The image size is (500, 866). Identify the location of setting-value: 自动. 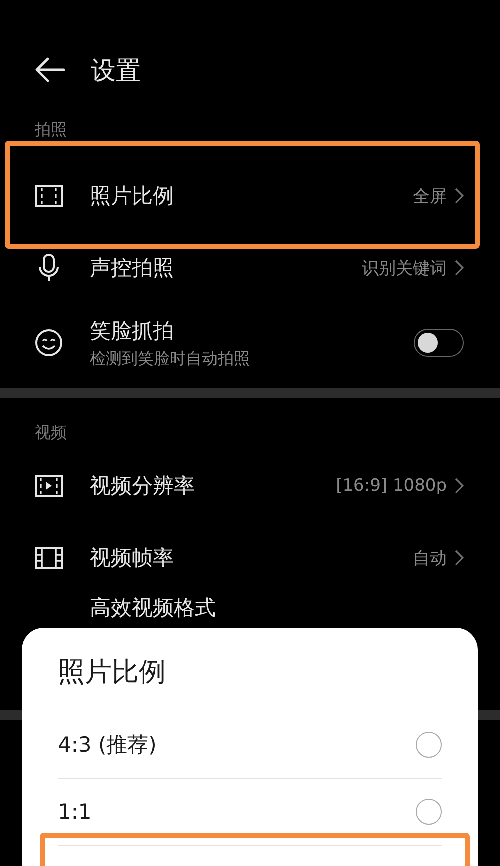
(430, 559).